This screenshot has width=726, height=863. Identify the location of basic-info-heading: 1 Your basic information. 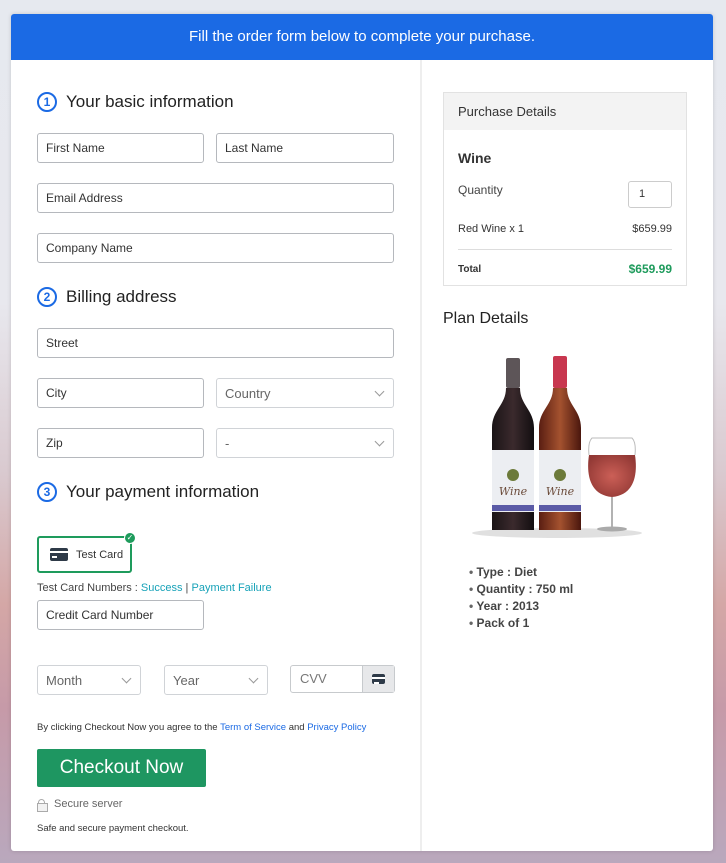
(135, 102).